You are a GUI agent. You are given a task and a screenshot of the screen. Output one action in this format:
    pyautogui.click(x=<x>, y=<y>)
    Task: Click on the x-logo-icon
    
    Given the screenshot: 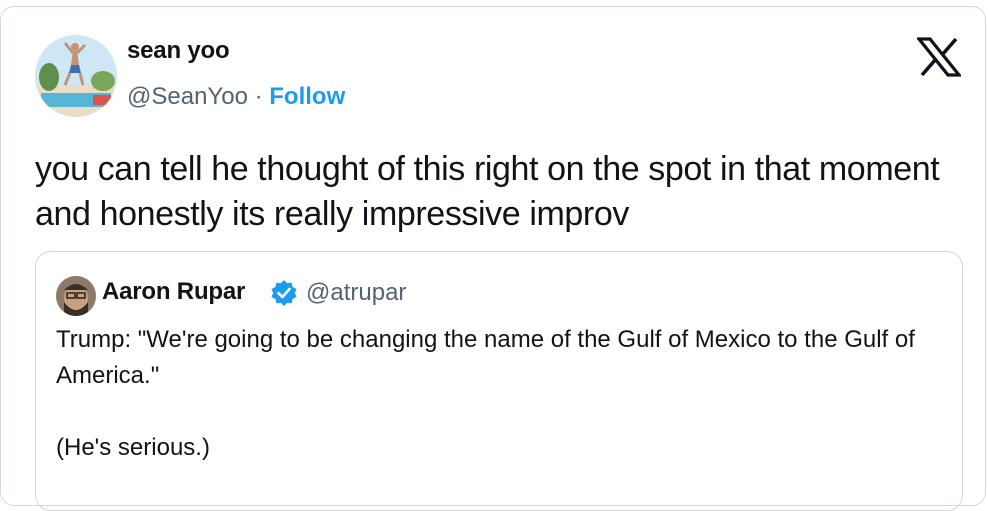 What is the action you would take?
    pyautogui.click(x=939, y=57)
    